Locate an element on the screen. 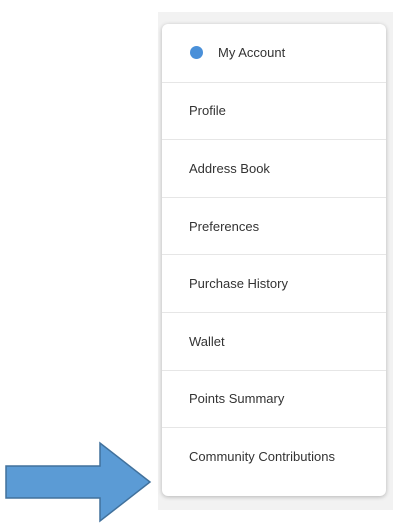 The width and height of the screenshot is (393, 527). menu-item-label: My Account is located at coordinates (252, 53).